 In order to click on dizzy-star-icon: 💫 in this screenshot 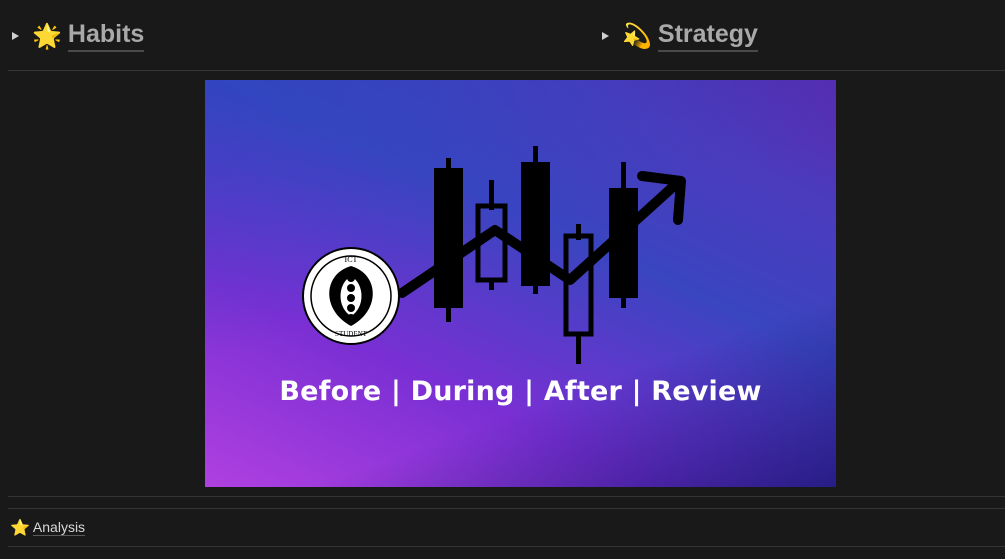, I will do `click(637, 36)`.